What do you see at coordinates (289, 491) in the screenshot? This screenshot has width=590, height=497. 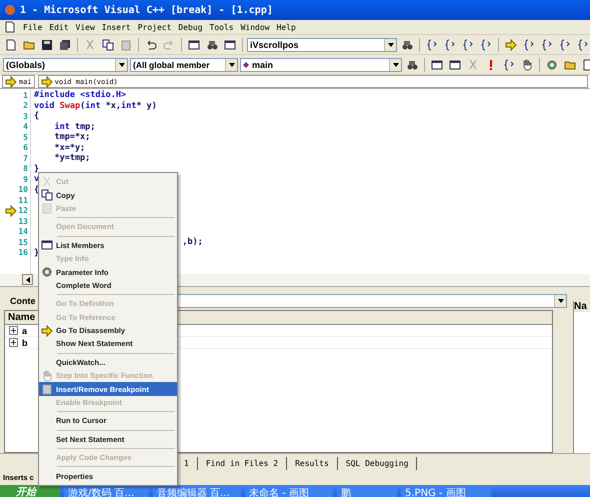 I see `taskbar-button: 未命名 - 画图` at bounding box center [289, 491].